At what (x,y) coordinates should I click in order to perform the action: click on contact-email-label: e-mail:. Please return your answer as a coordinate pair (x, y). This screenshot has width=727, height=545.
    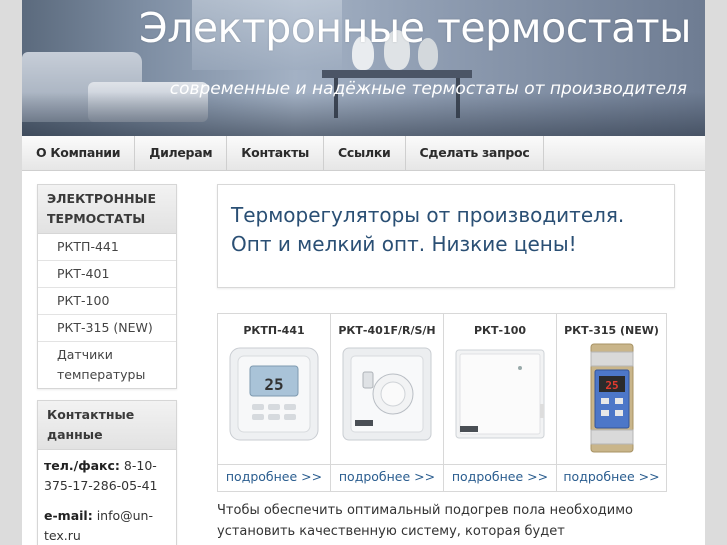
    Looking at the image, I should click on (68, 515).